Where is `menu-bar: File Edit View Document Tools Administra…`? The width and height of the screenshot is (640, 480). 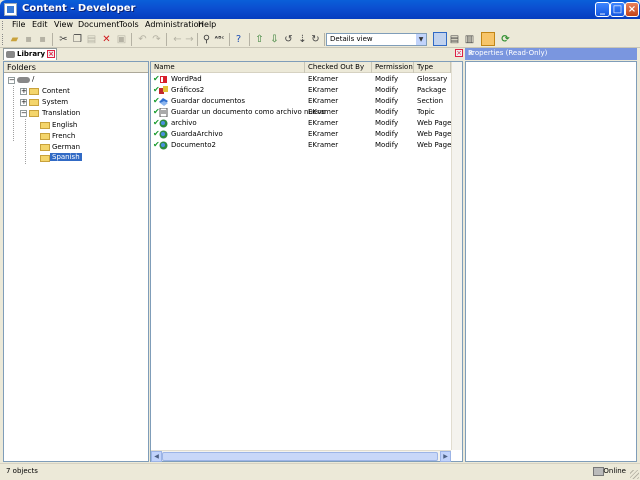 menu-bar: File Edit View Document Tools Administra… is located at coordinates (320, 25).